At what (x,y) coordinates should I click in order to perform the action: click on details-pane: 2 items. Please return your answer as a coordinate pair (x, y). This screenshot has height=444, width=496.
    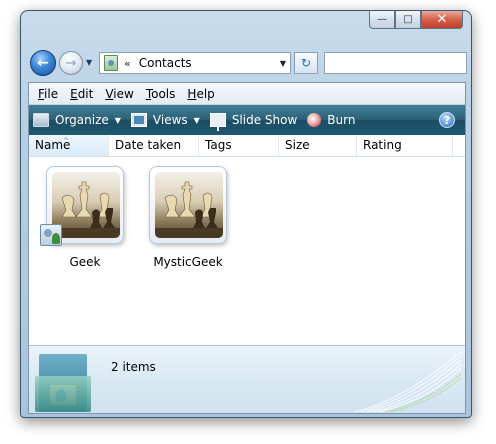
    Looking at the image, I should click on (247, 379).